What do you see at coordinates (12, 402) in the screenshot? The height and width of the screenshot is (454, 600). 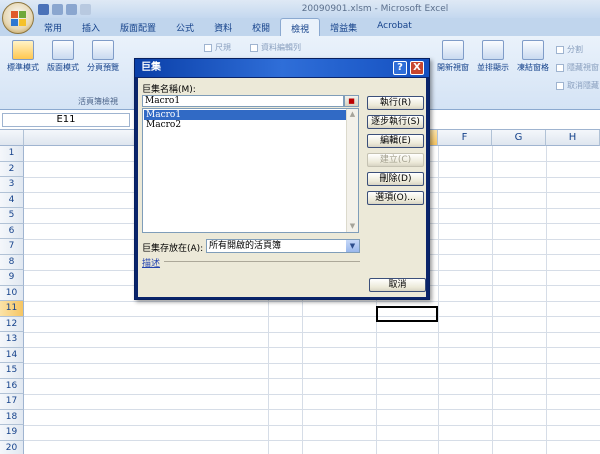 I see `row-header: 17` at bounding box center [12, 402].